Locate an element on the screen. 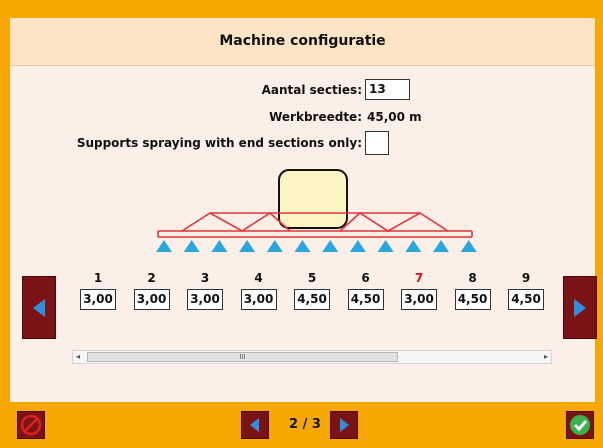  sections-next-button is located at coordinates (580, 307).